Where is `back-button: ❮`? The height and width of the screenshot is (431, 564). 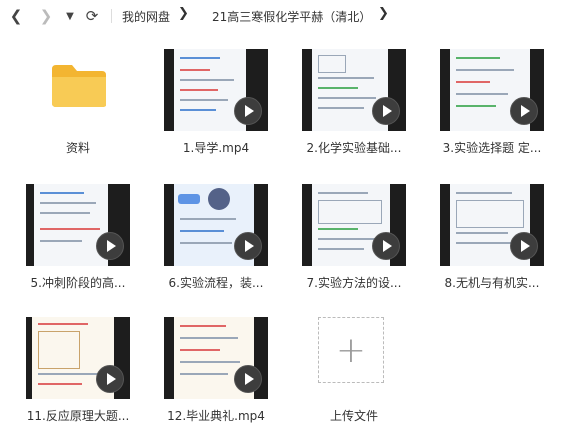 back-button: ❮ is located at coordinates (16, 16).